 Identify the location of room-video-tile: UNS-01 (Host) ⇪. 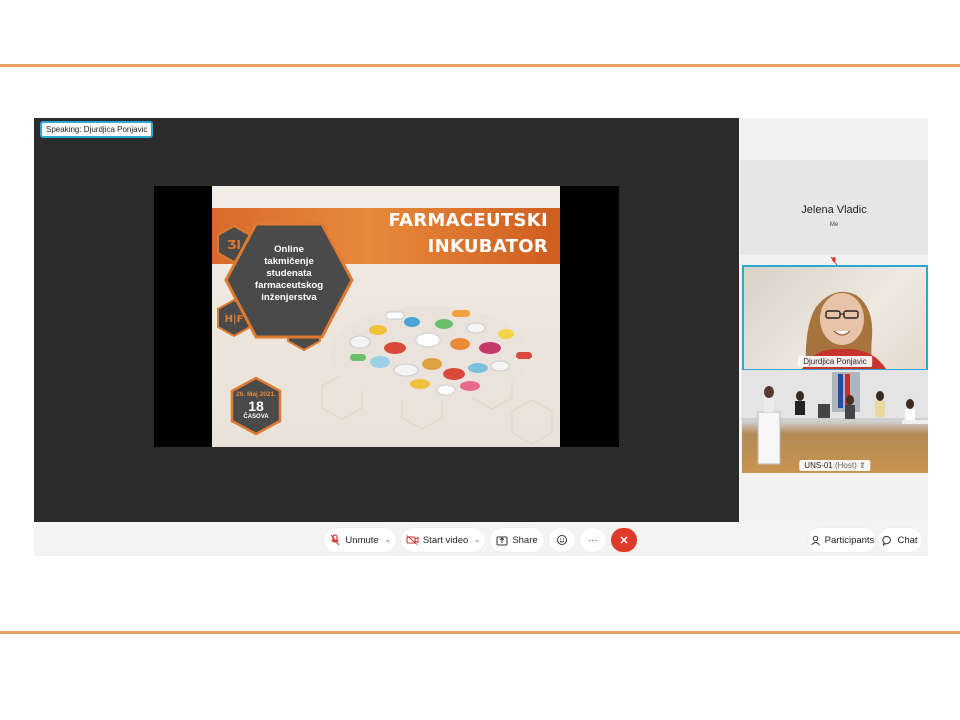
(835, 421).